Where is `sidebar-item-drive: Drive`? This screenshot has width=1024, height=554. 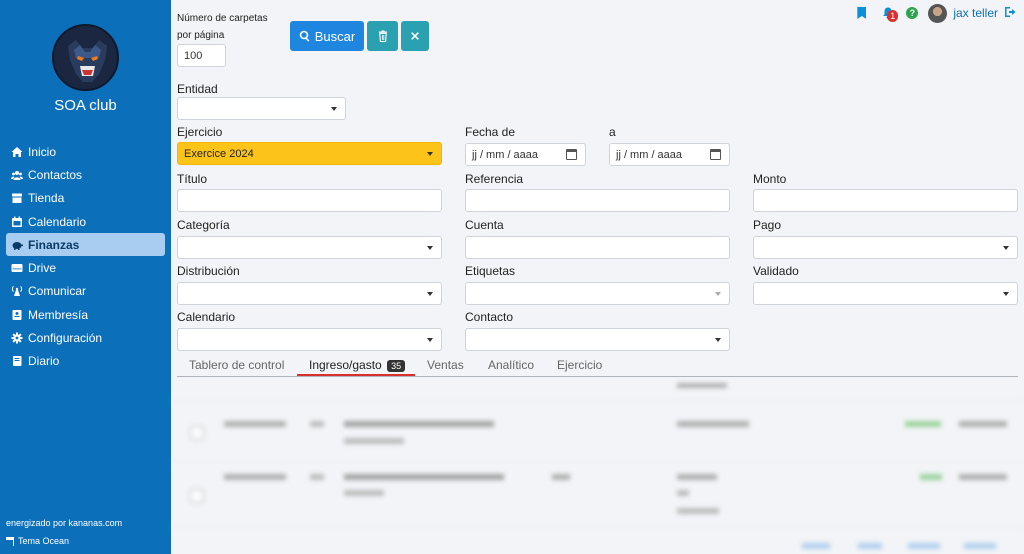
sidebar-item-drive: Drive is located at coordinates (85, 267).